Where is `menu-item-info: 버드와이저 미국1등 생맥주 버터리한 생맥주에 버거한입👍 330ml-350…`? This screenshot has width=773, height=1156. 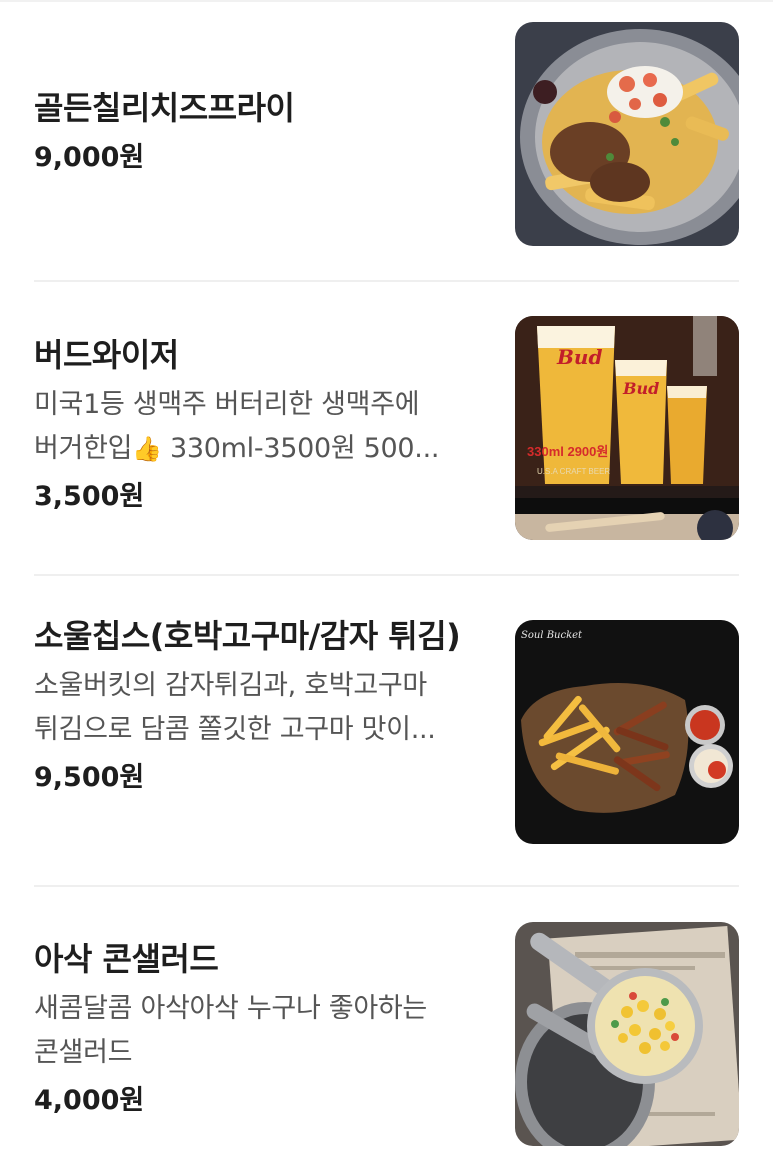 menu-item-info: 버드와이저 미국1등 생맥주 버터리한 생맥주에 버거한입👍 330ml-350… is located at coordinates (259, 424).